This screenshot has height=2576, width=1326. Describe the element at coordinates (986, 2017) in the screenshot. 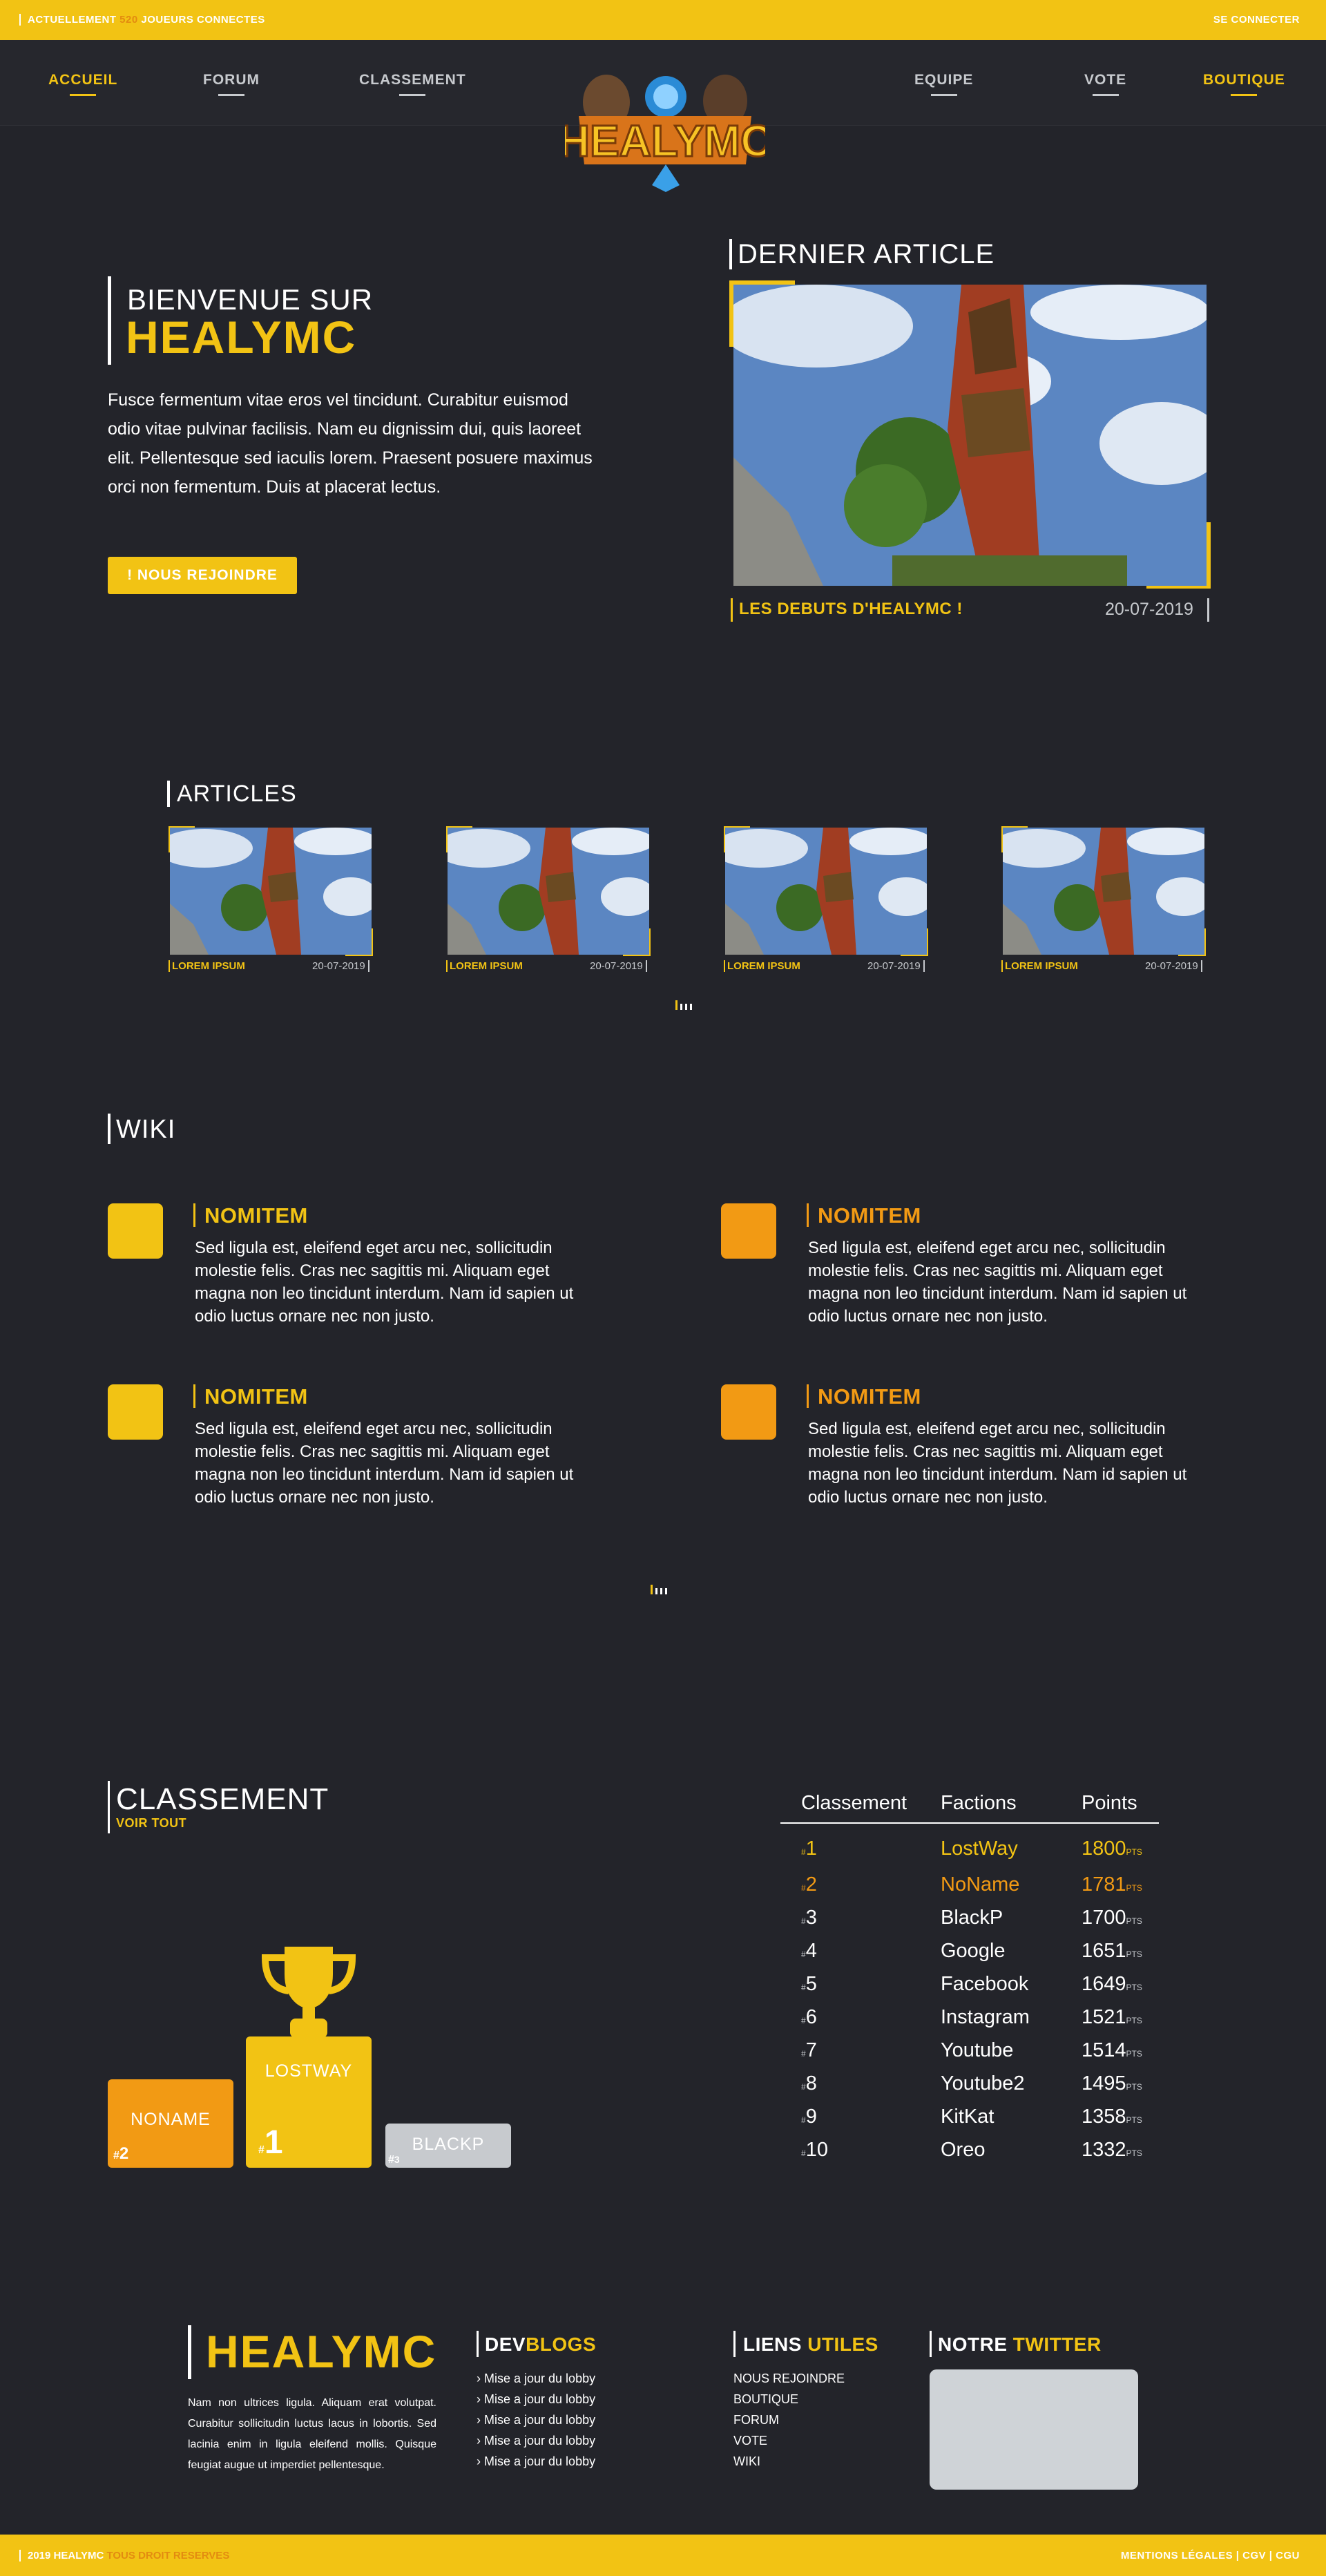

I see `ranking-faction: Instagram` at that location.